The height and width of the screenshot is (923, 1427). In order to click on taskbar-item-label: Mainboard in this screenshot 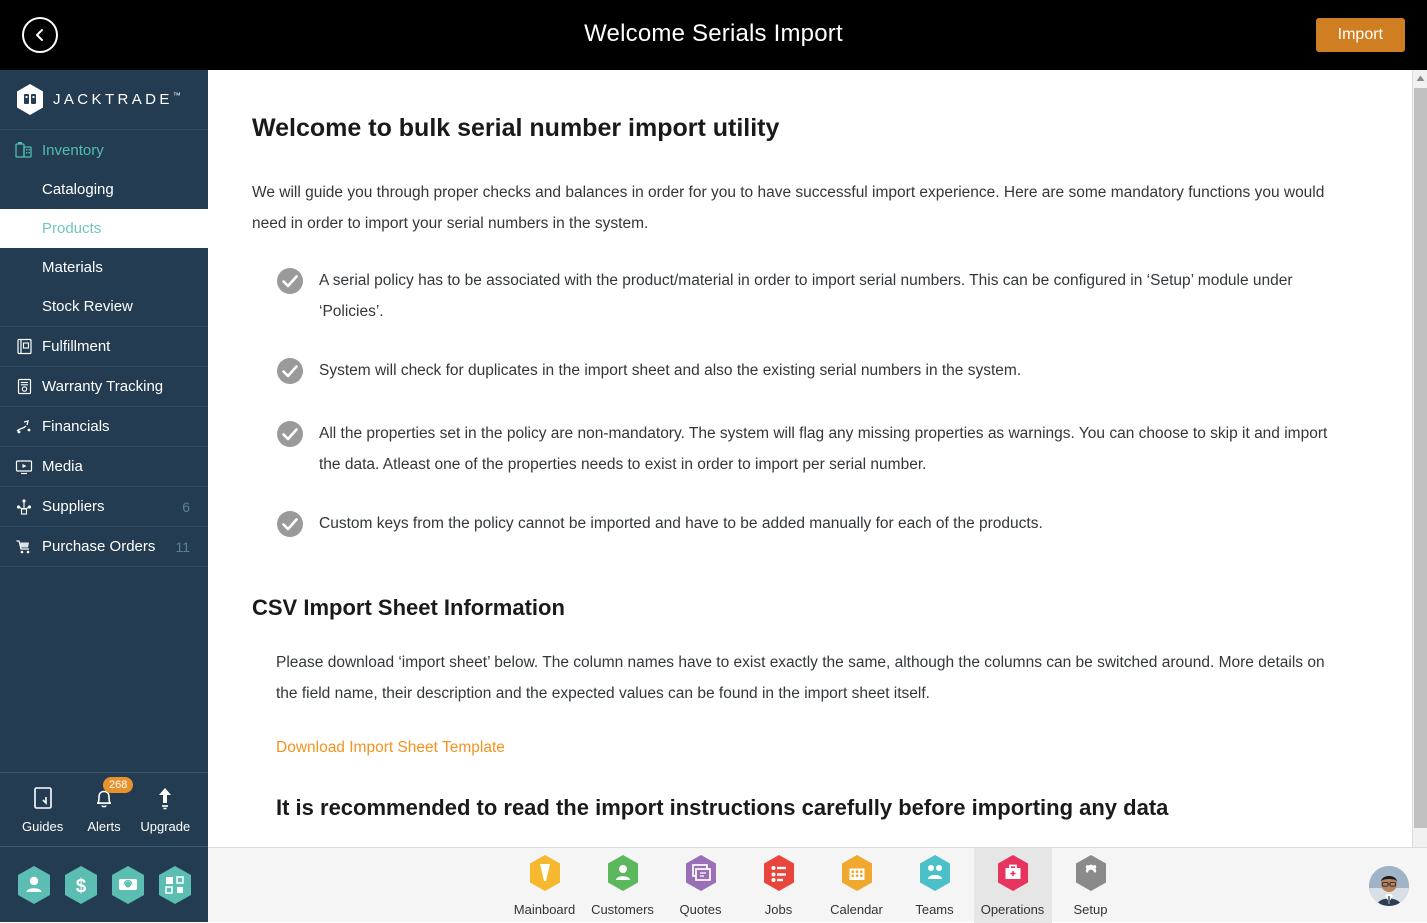, I will do `click(544, 909)`.